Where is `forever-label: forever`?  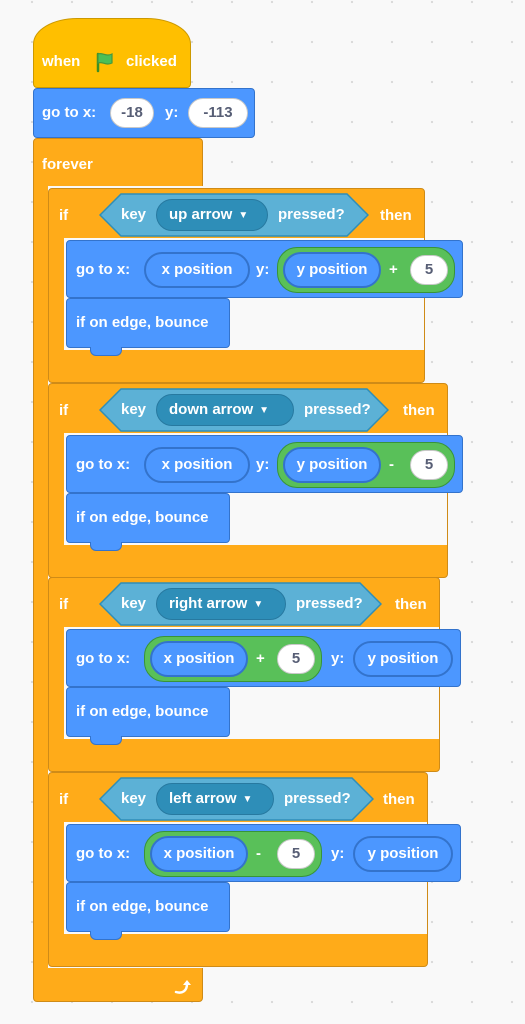 forever-label: forever is located at coordinates (67, 164).